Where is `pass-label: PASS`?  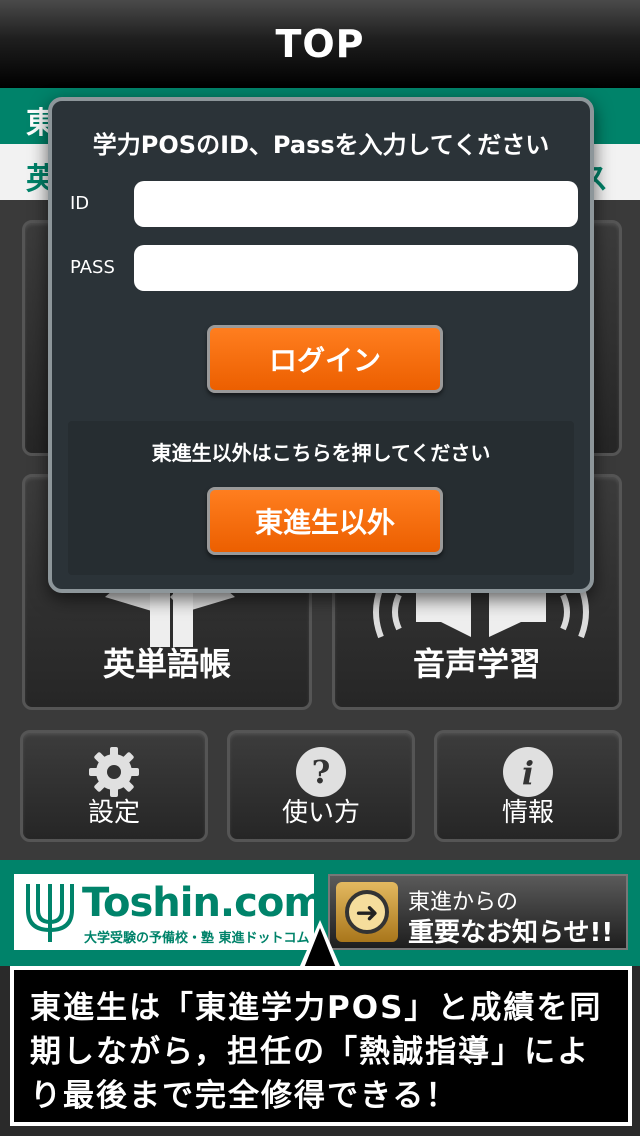 pass-label: PASS is located at coordinates (92, 267).